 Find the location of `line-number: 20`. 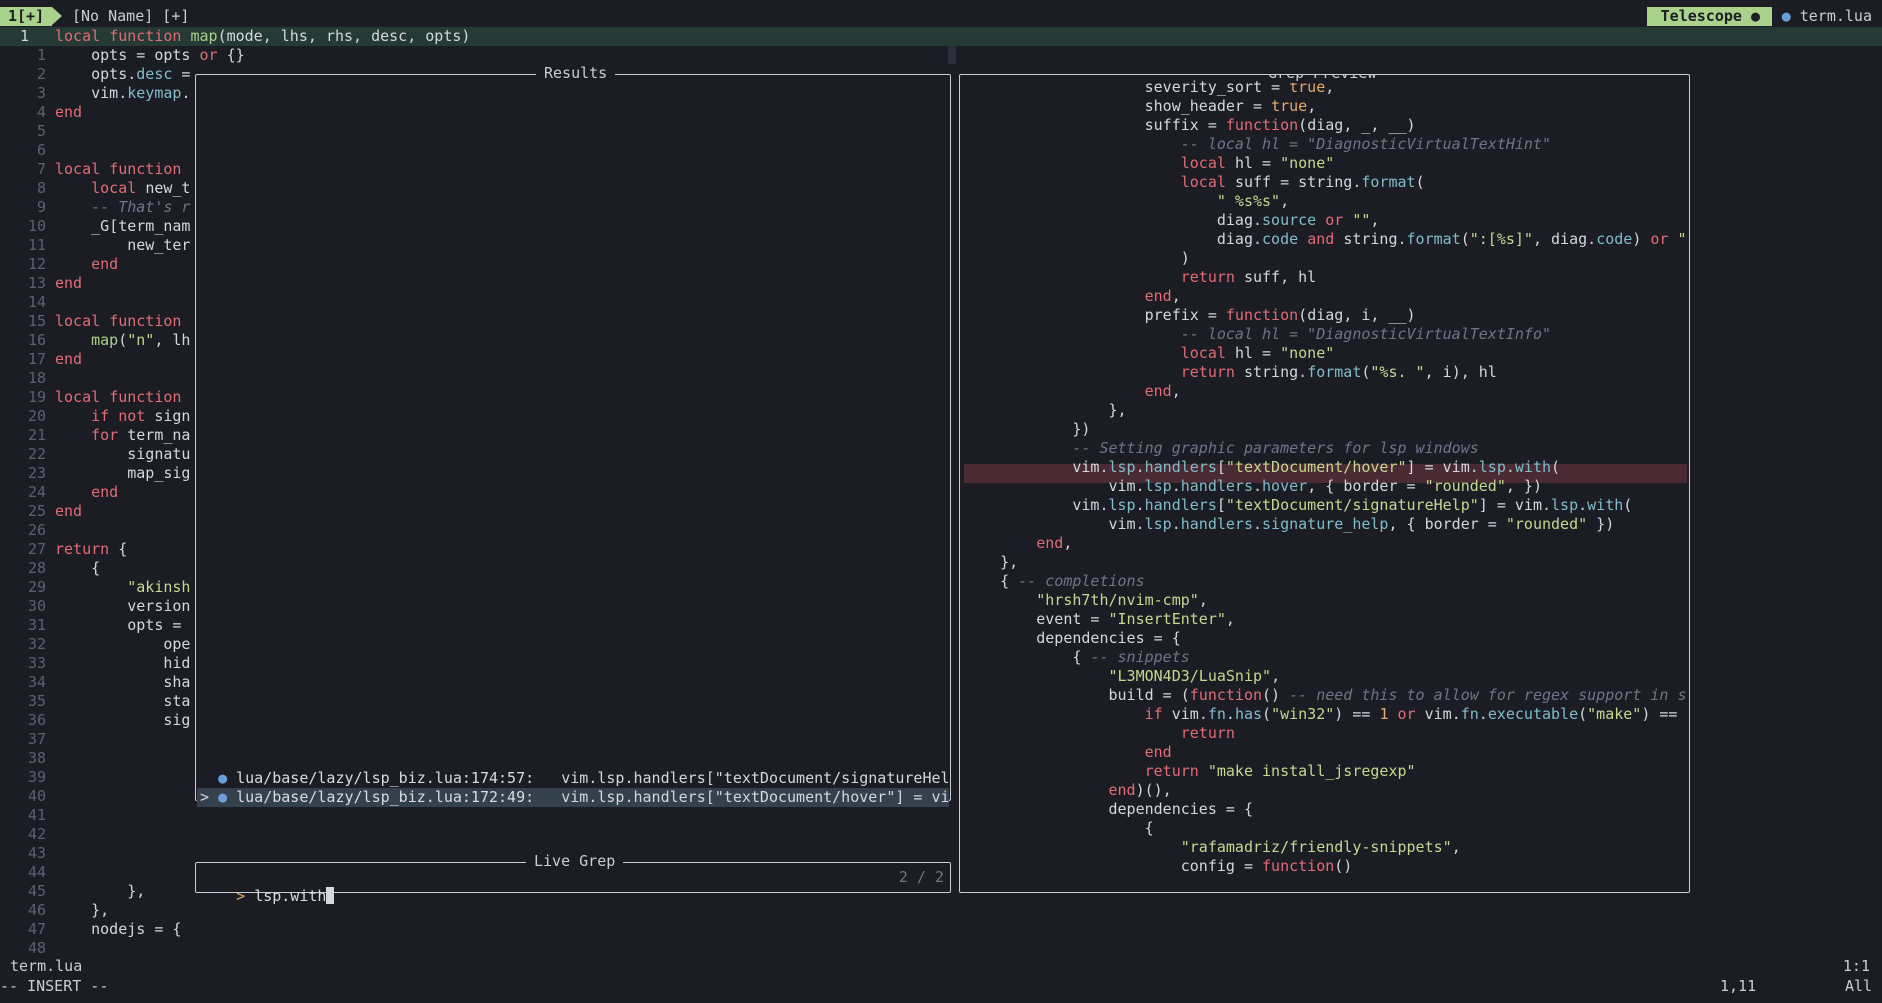

line-number: 20 is located at coordinates (36, 416).